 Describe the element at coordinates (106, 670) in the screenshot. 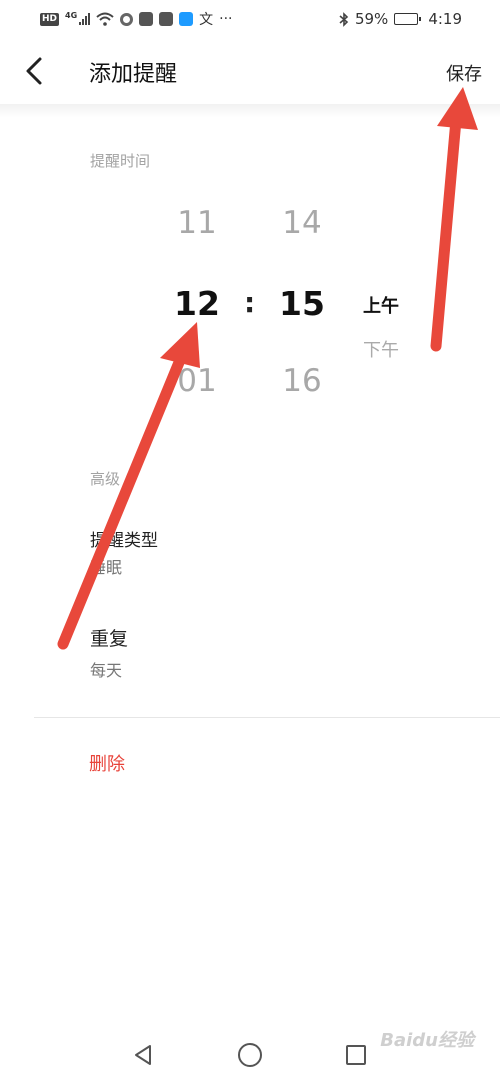

I see `repeat-value: 每天` at that location.